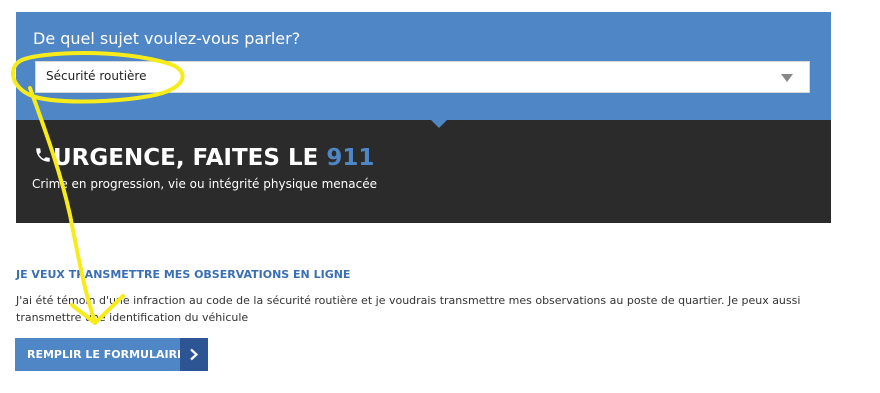 The height and width of the screenshot is (393, 880). Describe the element at coordinates (787, 78) in the screenshot. I see `chevron-down-icon` at that location.